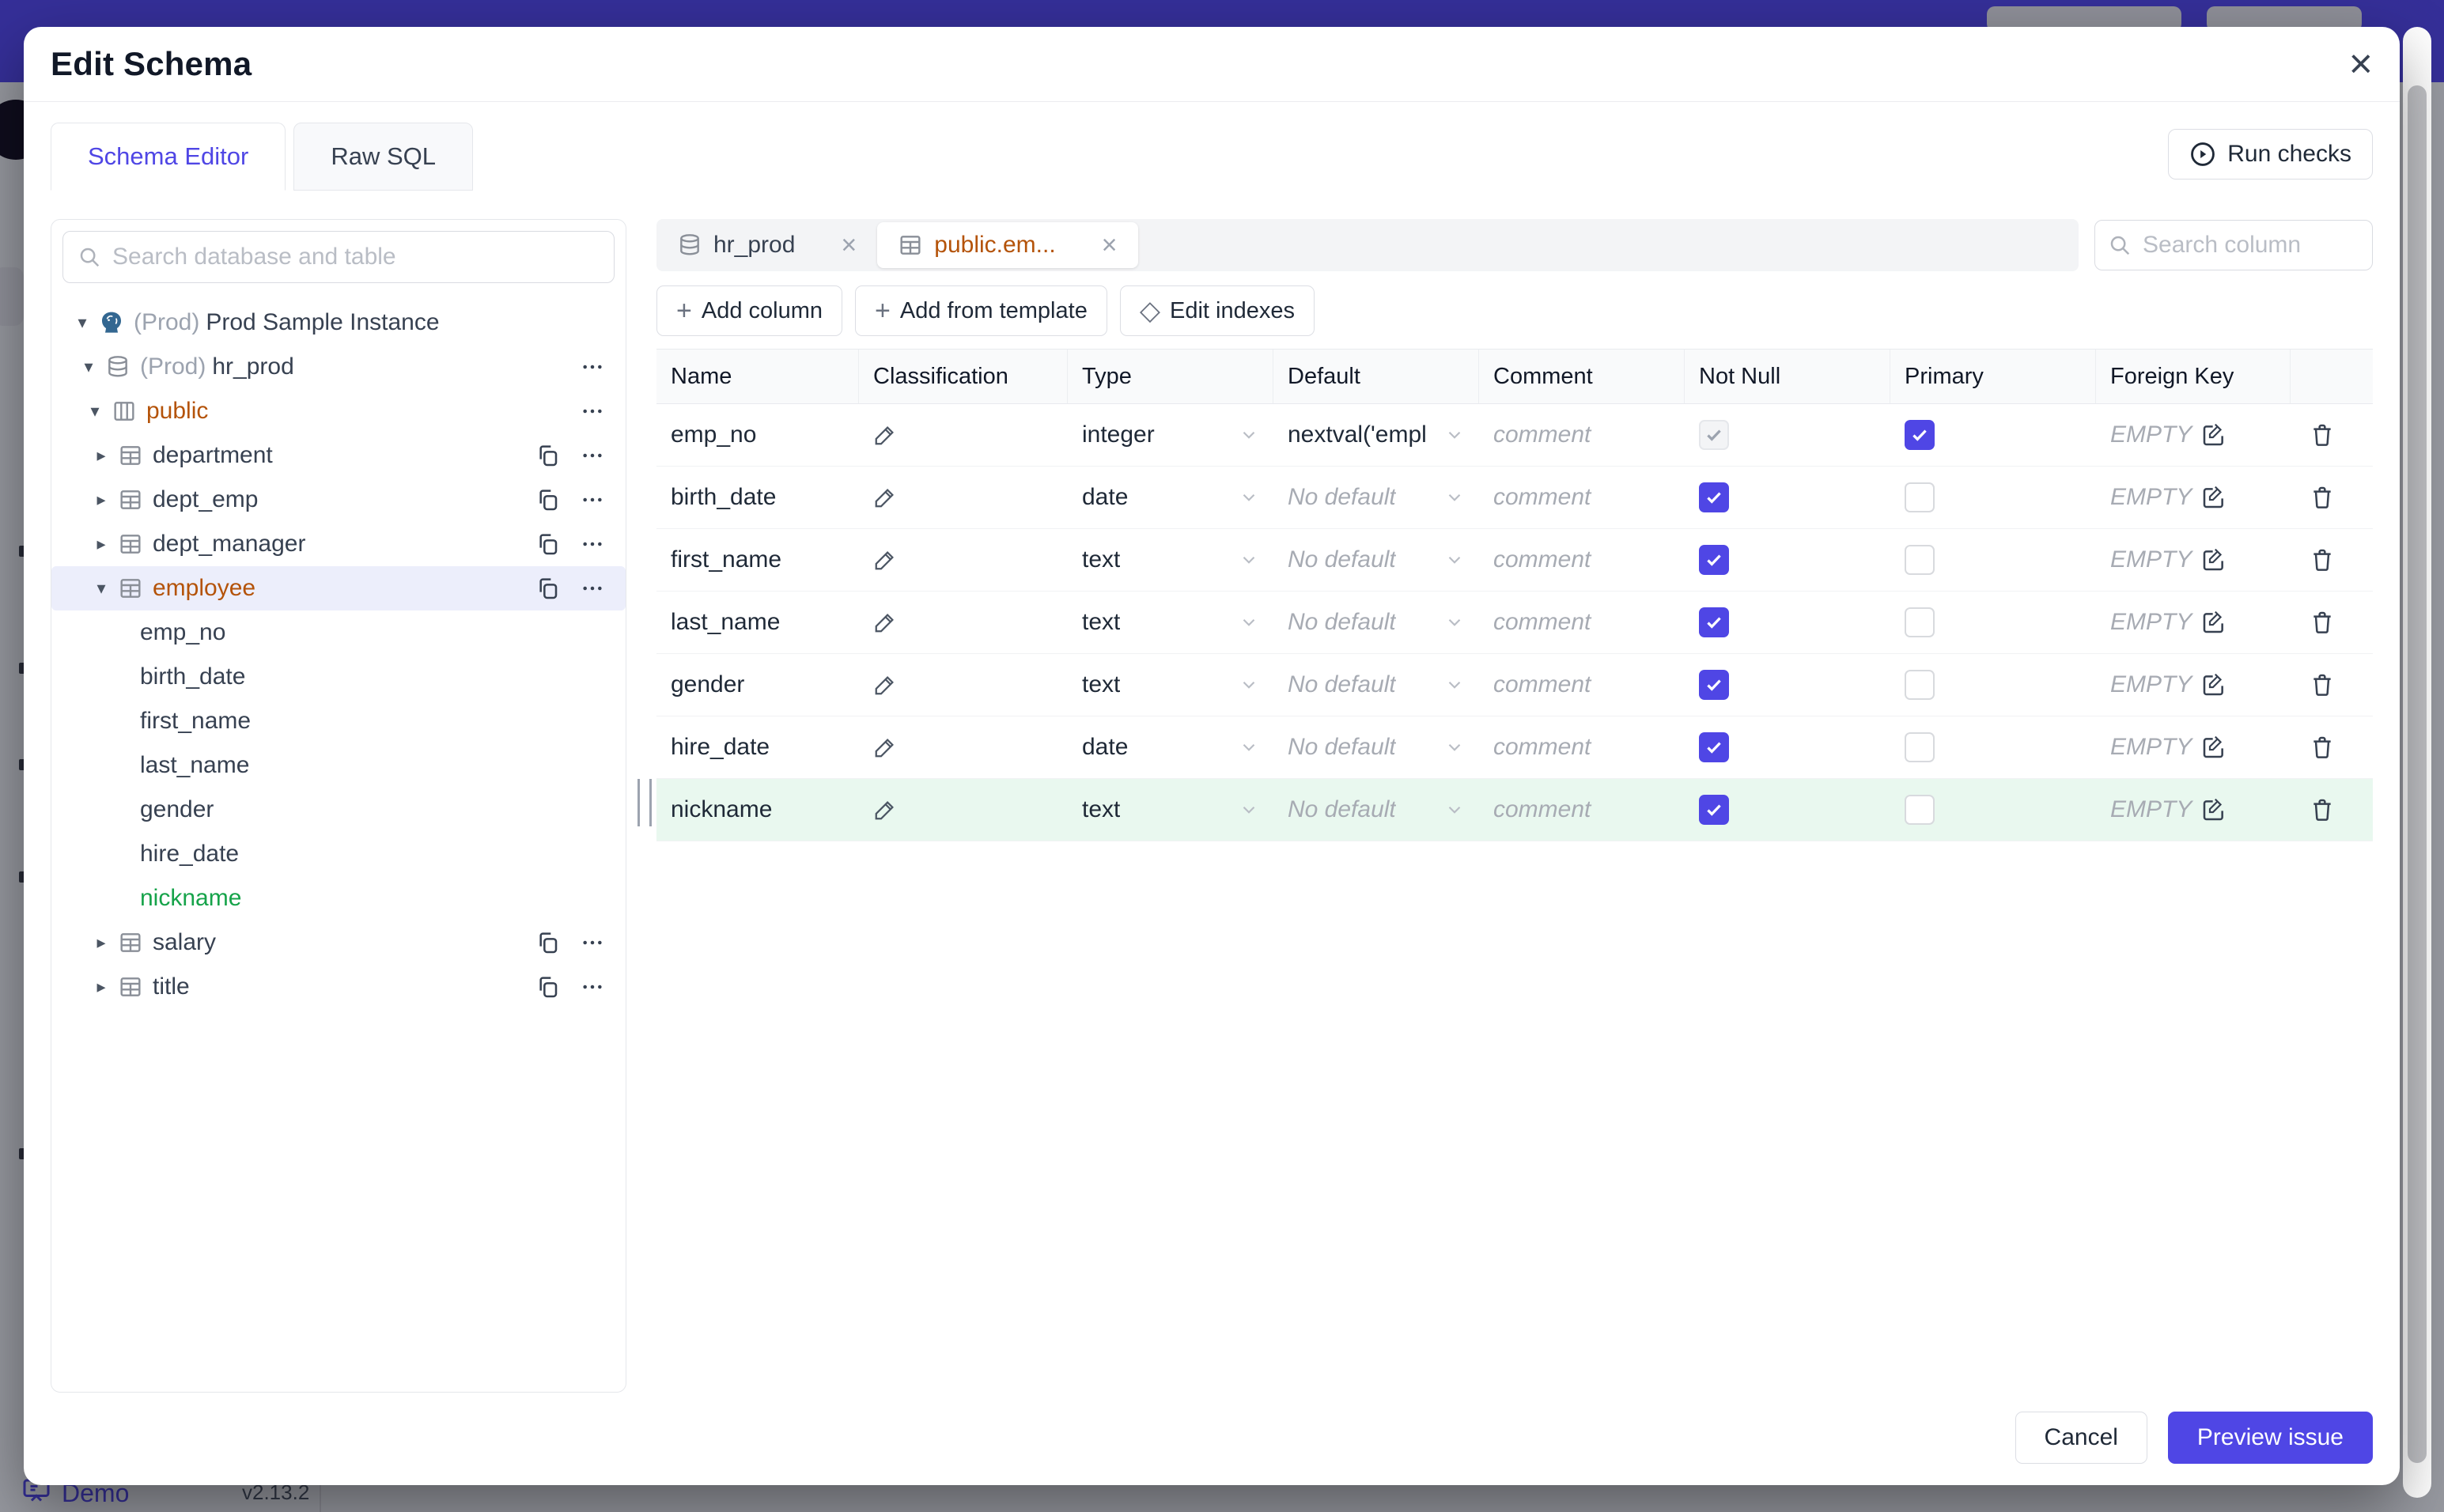 The image size is (2444, 1512). I want to click on tab-schema-editor: Schema Editor, so click(168, 157).